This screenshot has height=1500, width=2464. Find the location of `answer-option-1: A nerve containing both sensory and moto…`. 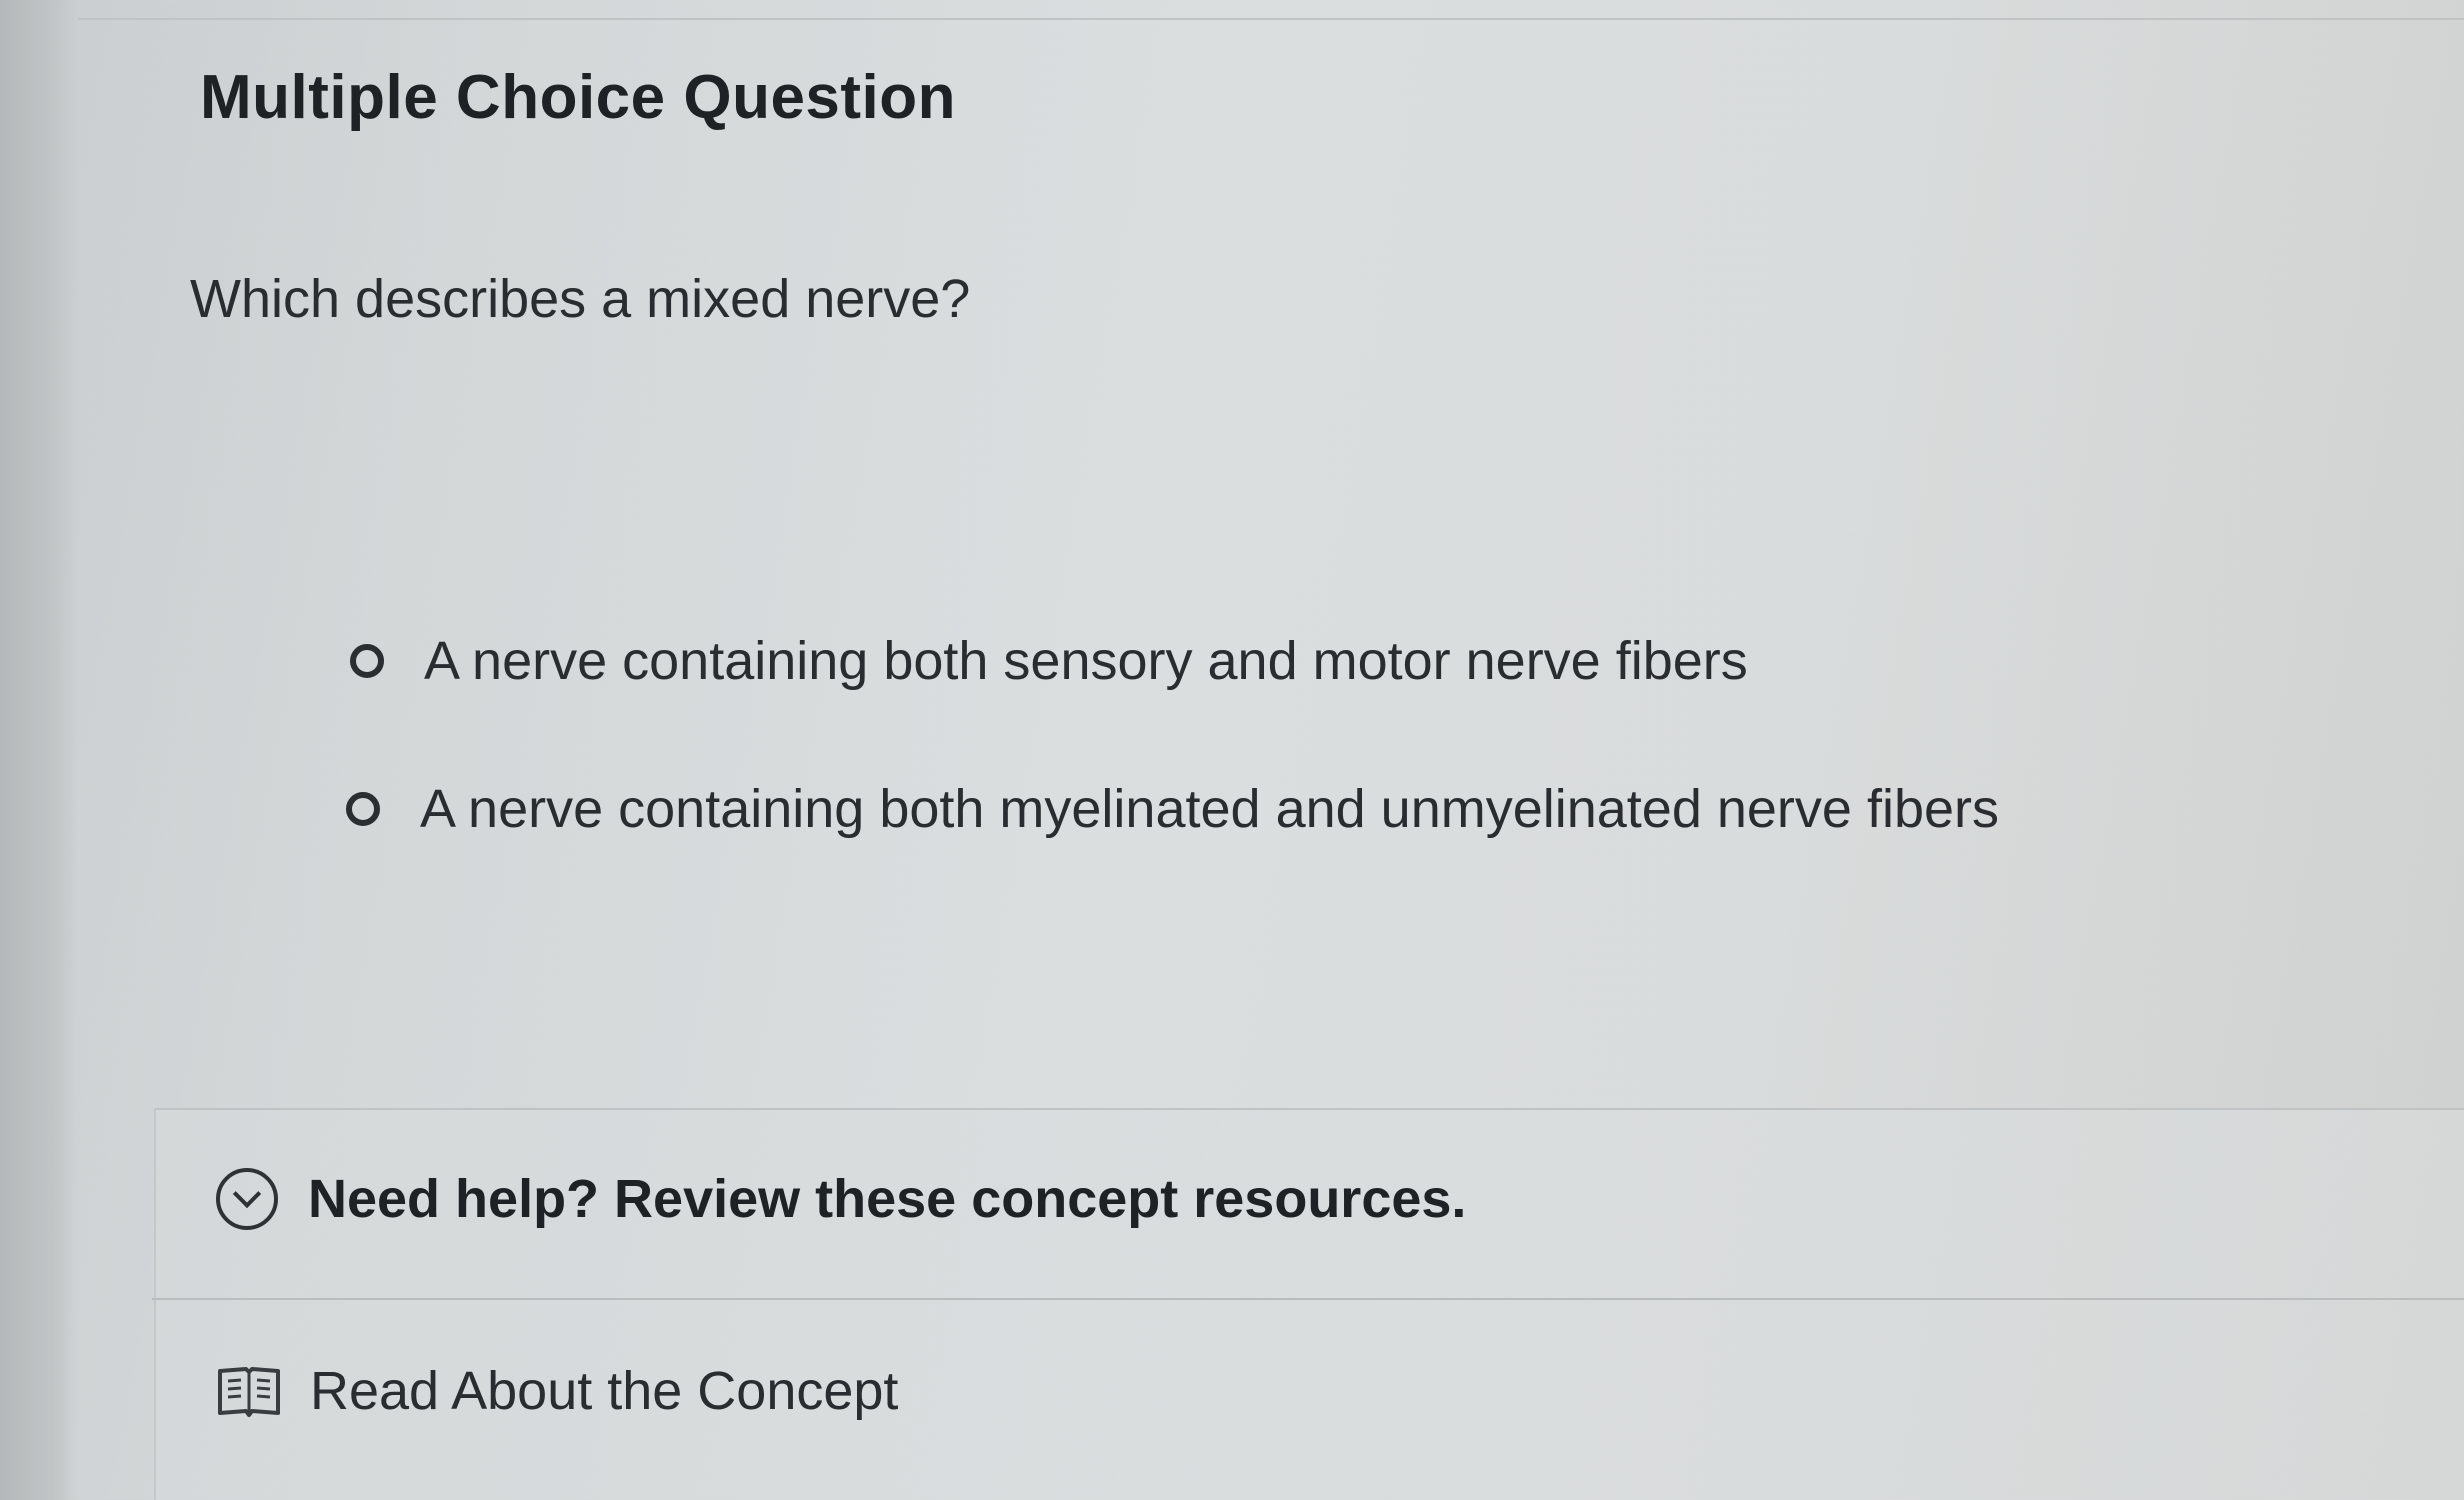

answer-option-1: A nerve containing both sensory and moto… is located at coordinates (1049, 661).